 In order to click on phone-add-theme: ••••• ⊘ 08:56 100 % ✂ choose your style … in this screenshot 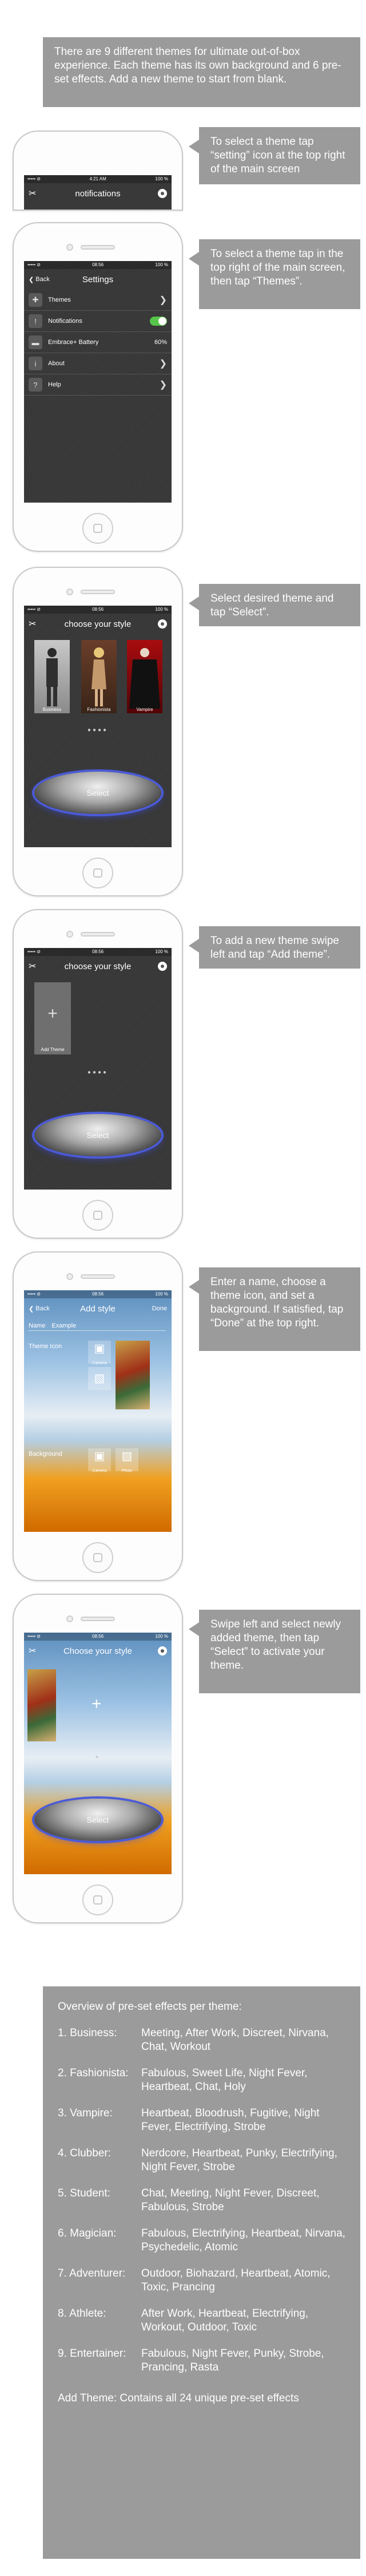, I will do `click(98, 1074)`.